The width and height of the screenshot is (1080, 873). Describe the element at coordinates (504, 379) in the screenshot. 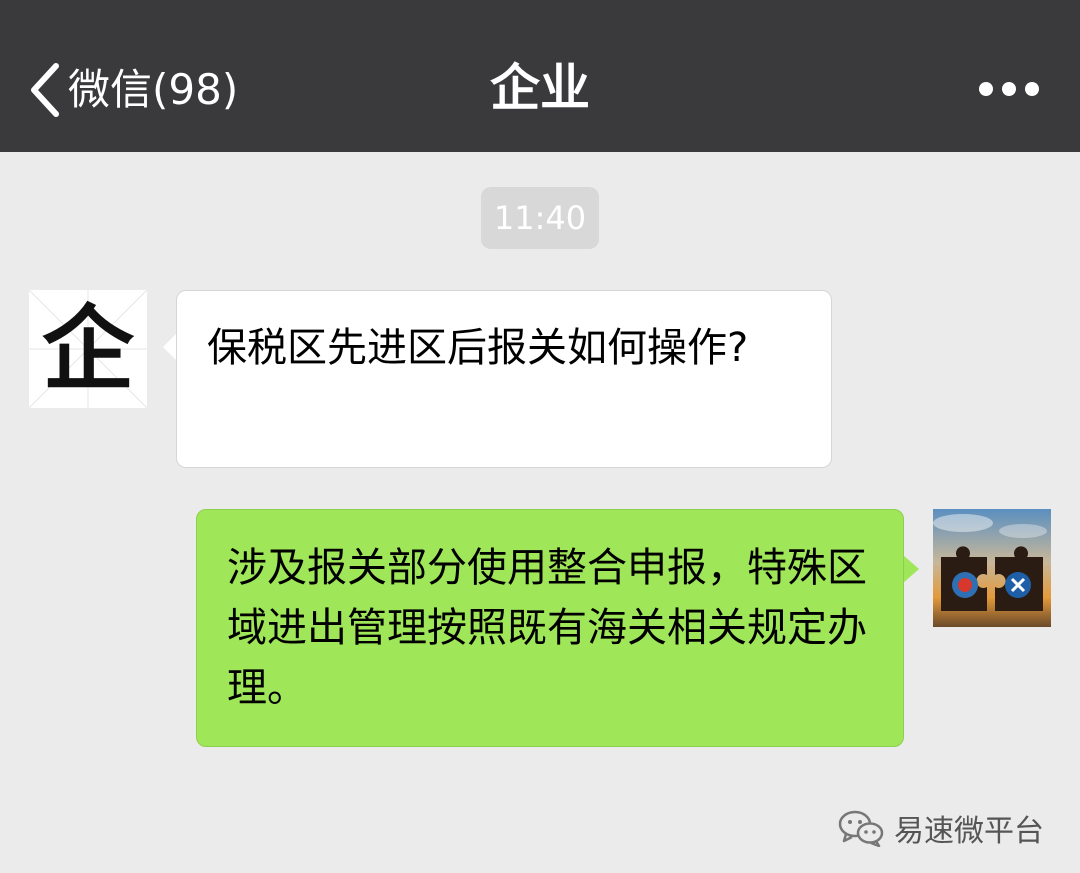

I see `received-message-bubble: 保税区先进区后报关如何操作?` at that location.